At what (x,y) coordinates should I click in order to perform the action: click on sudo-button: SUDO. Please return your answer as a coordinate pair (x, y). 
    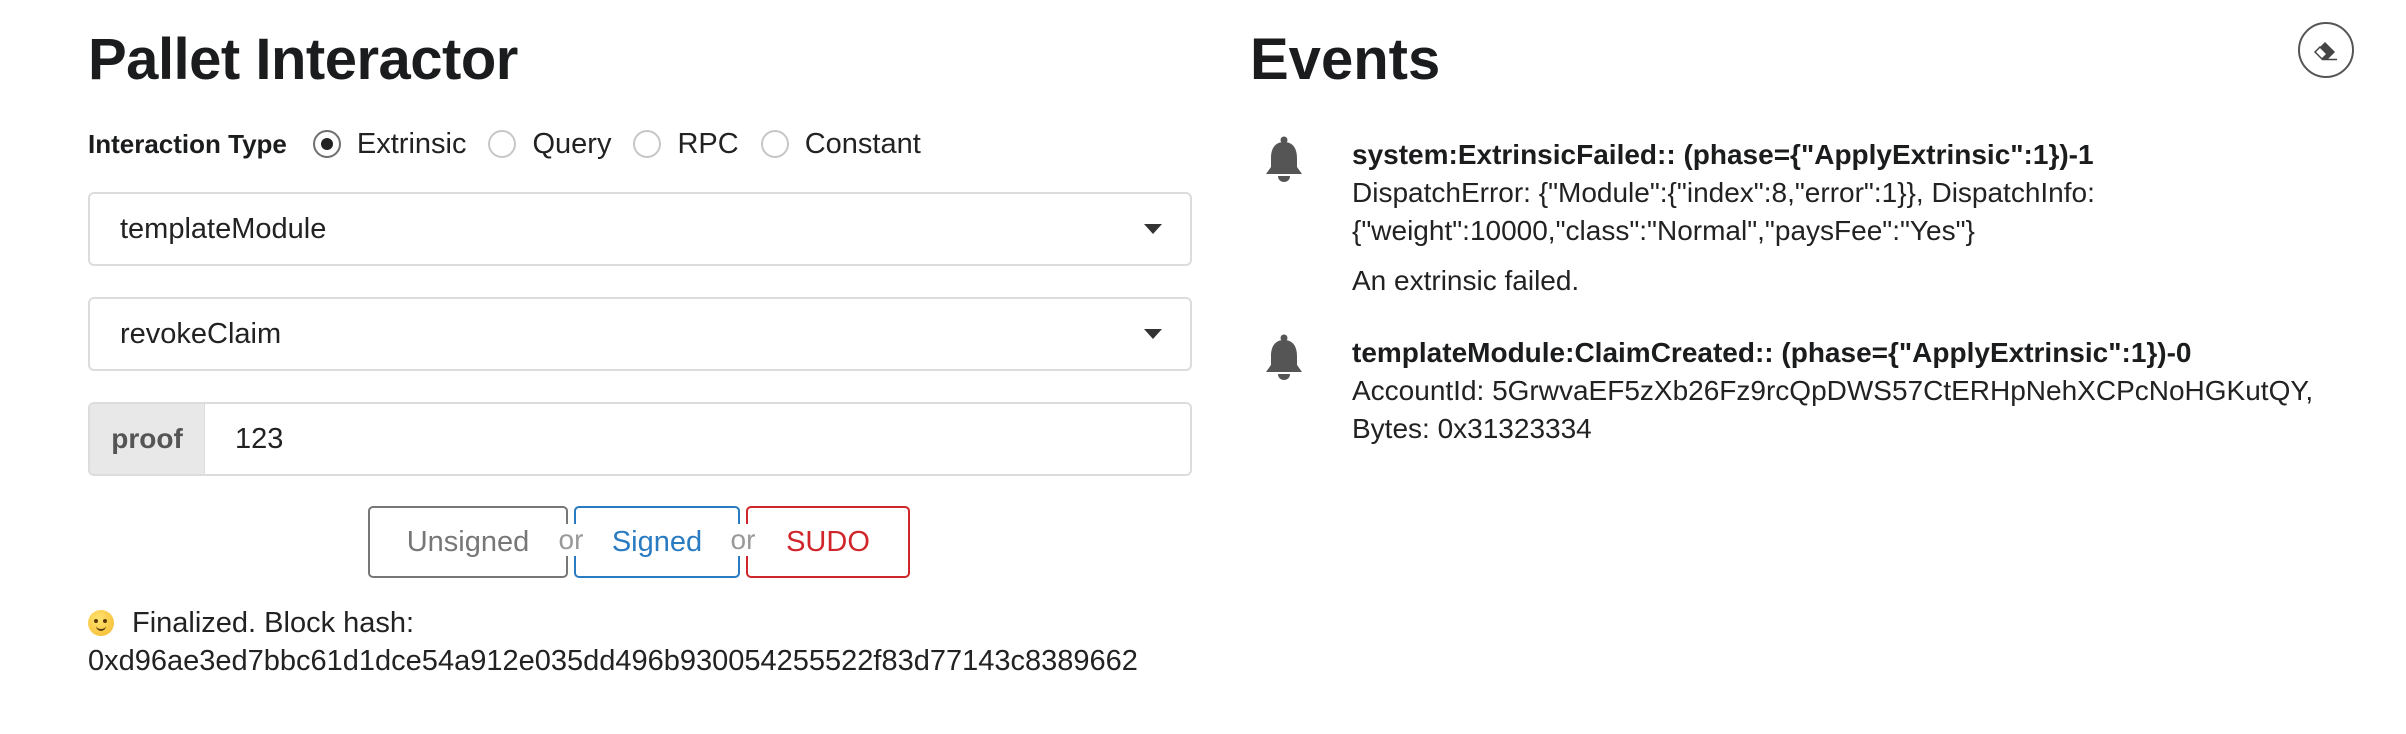
    Looking at the image, I should click on (828, 542).